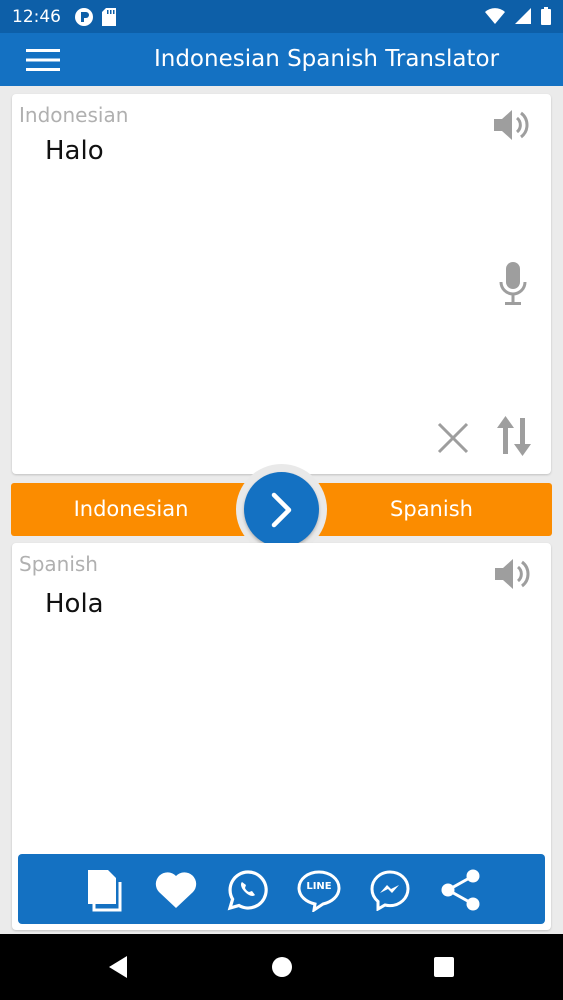 Image resolution: width=563 pixels, height=1000 pixels. Describe the element at coordinates (74, 604) in the screenshot. I see `translated-text: Hola` at that location.